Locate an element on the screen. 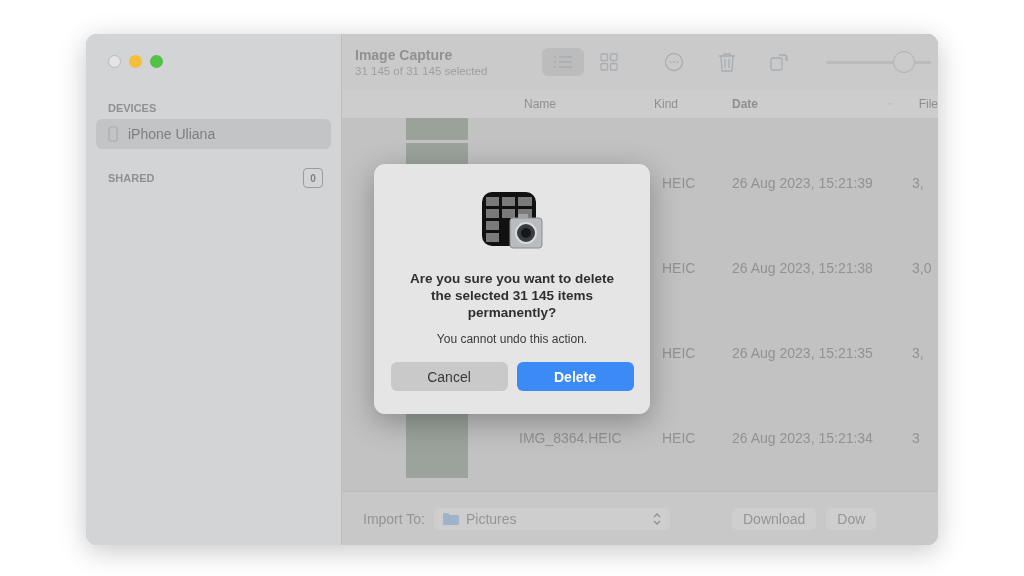 The width and height of the screenshot is (1024, 576). app-icon is located at coordinates (512, 221).